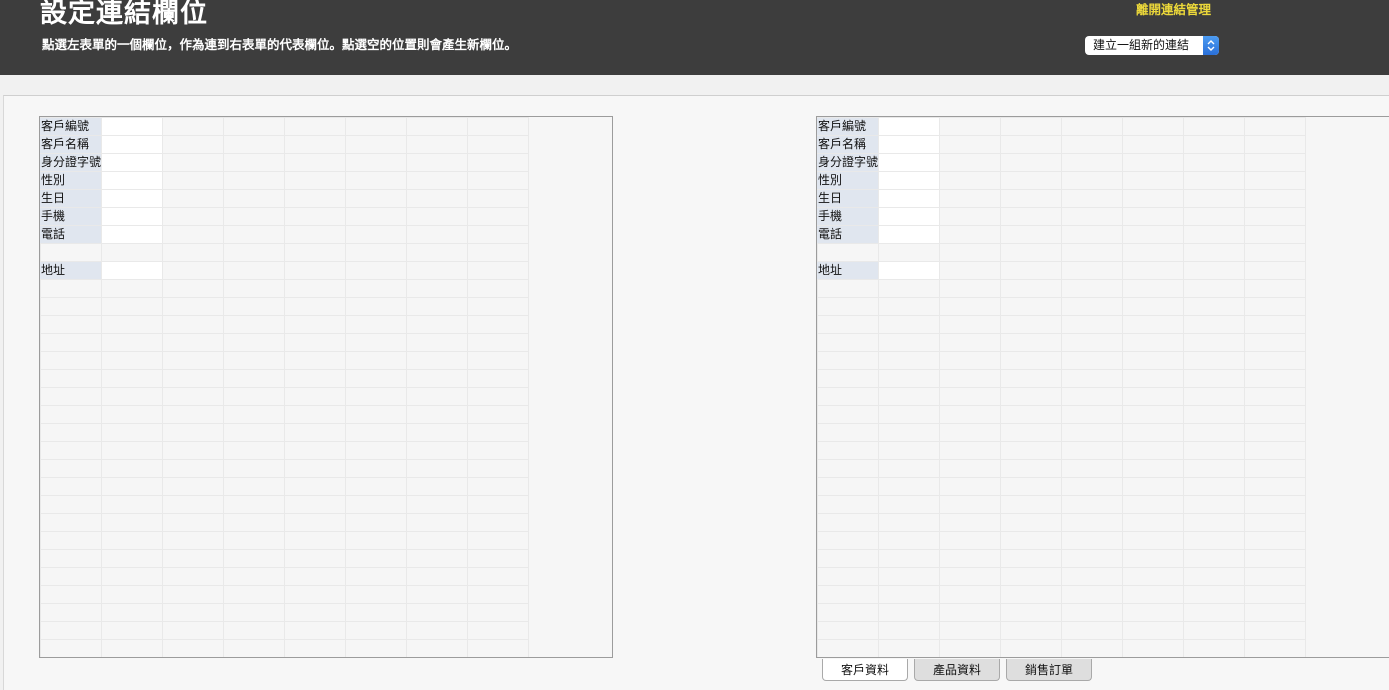 This screenshot has width=1389, height=690. What do you see at coordinates (70, 198) in the screenshot?
I see `left-form-field-label: 生日` at bounding box center [70, 198].